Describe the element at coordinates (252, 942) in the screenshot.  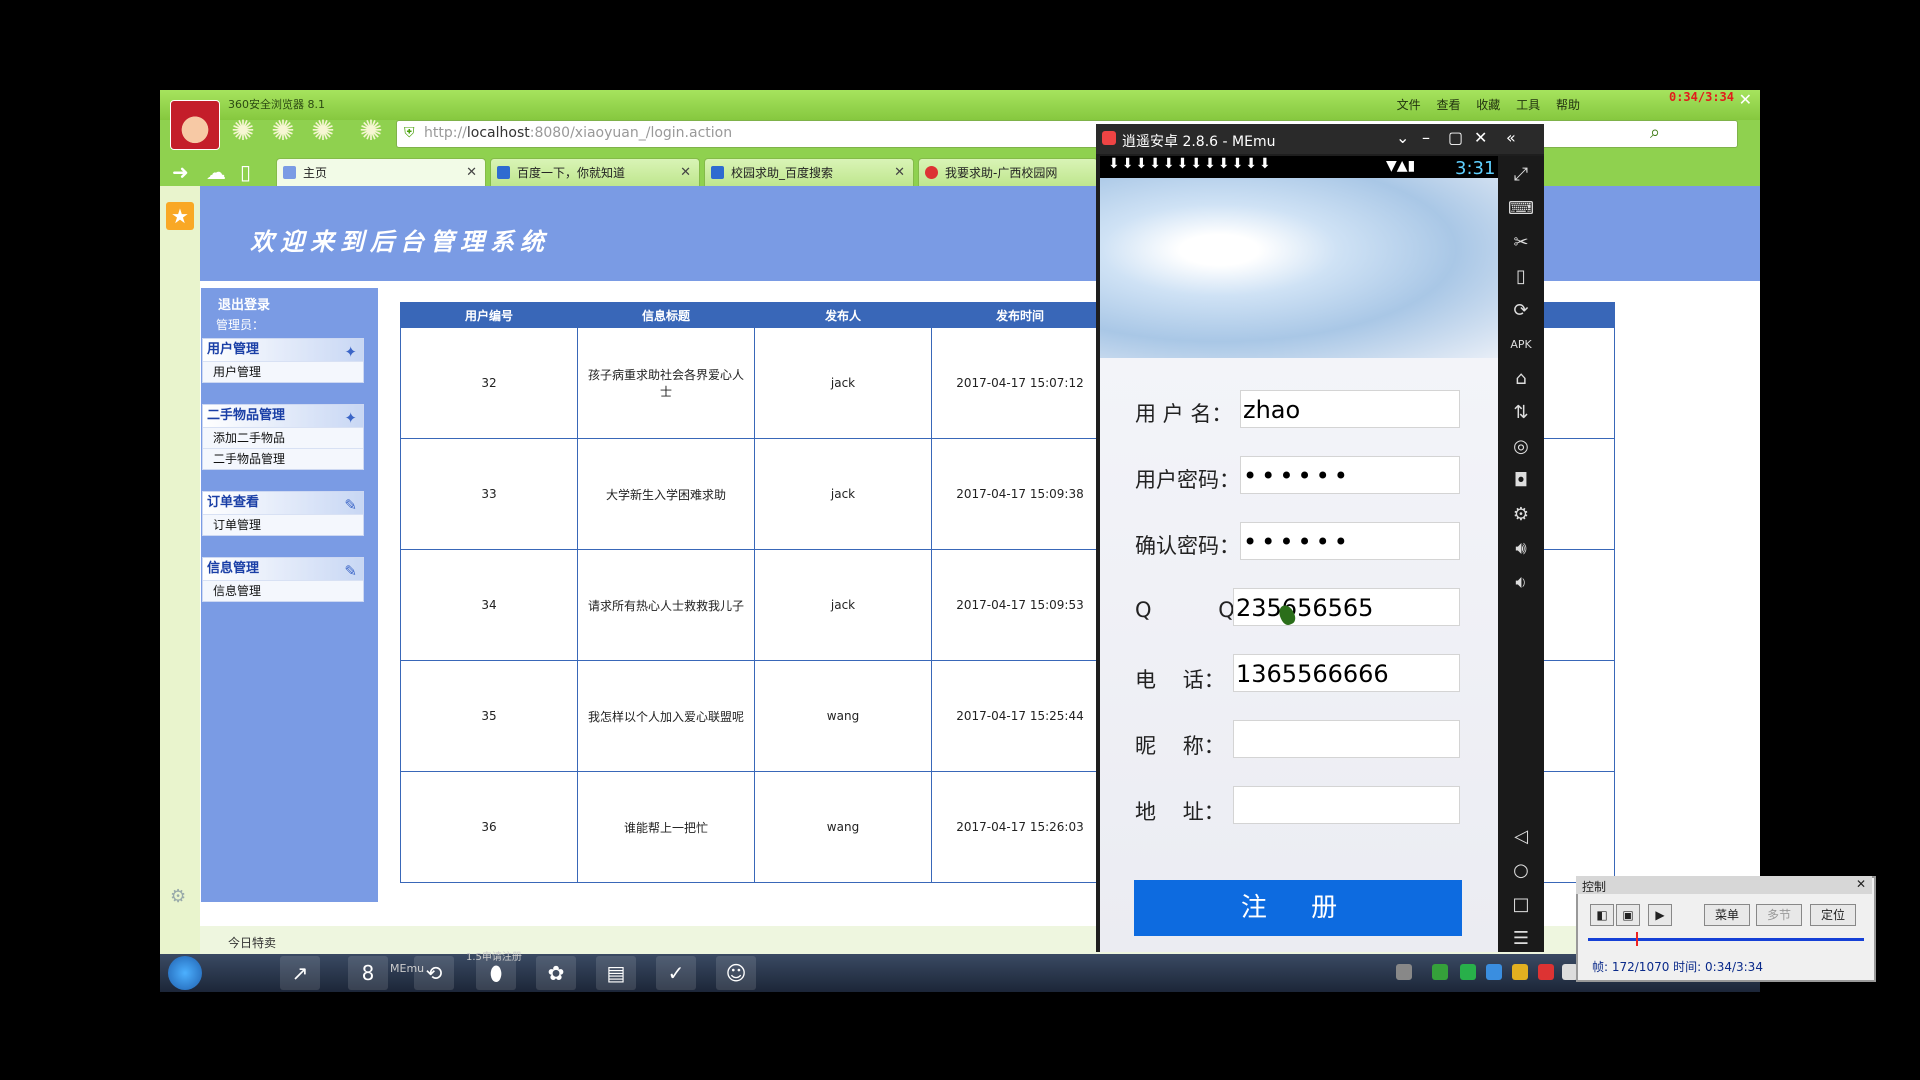
I see `today-deals: 今日特卖` at that location.